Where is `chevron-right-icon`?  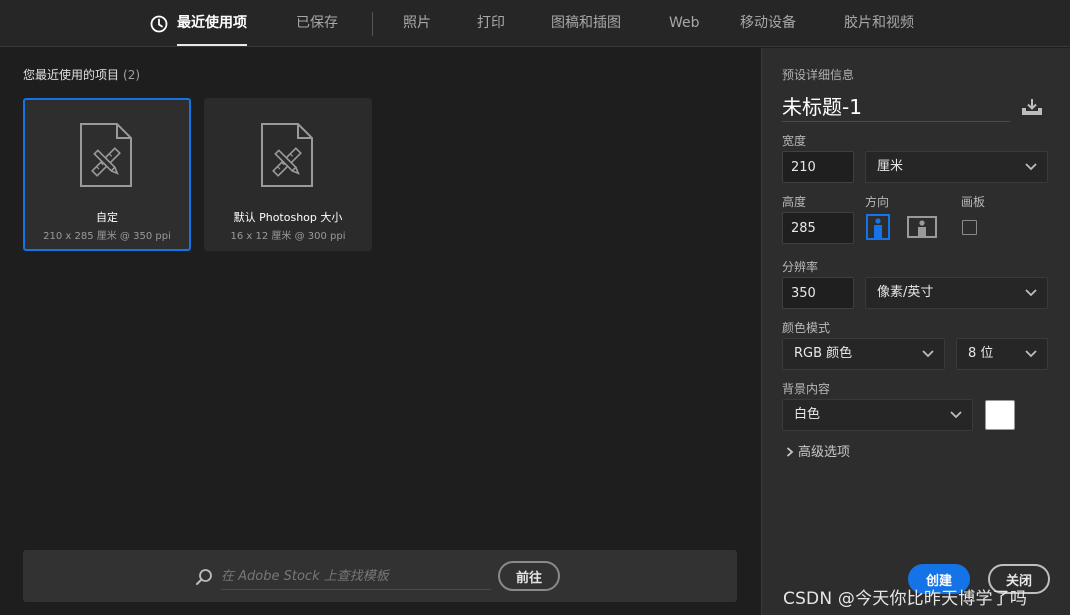
chevron-right-icon is located at coordinates (790, 452).